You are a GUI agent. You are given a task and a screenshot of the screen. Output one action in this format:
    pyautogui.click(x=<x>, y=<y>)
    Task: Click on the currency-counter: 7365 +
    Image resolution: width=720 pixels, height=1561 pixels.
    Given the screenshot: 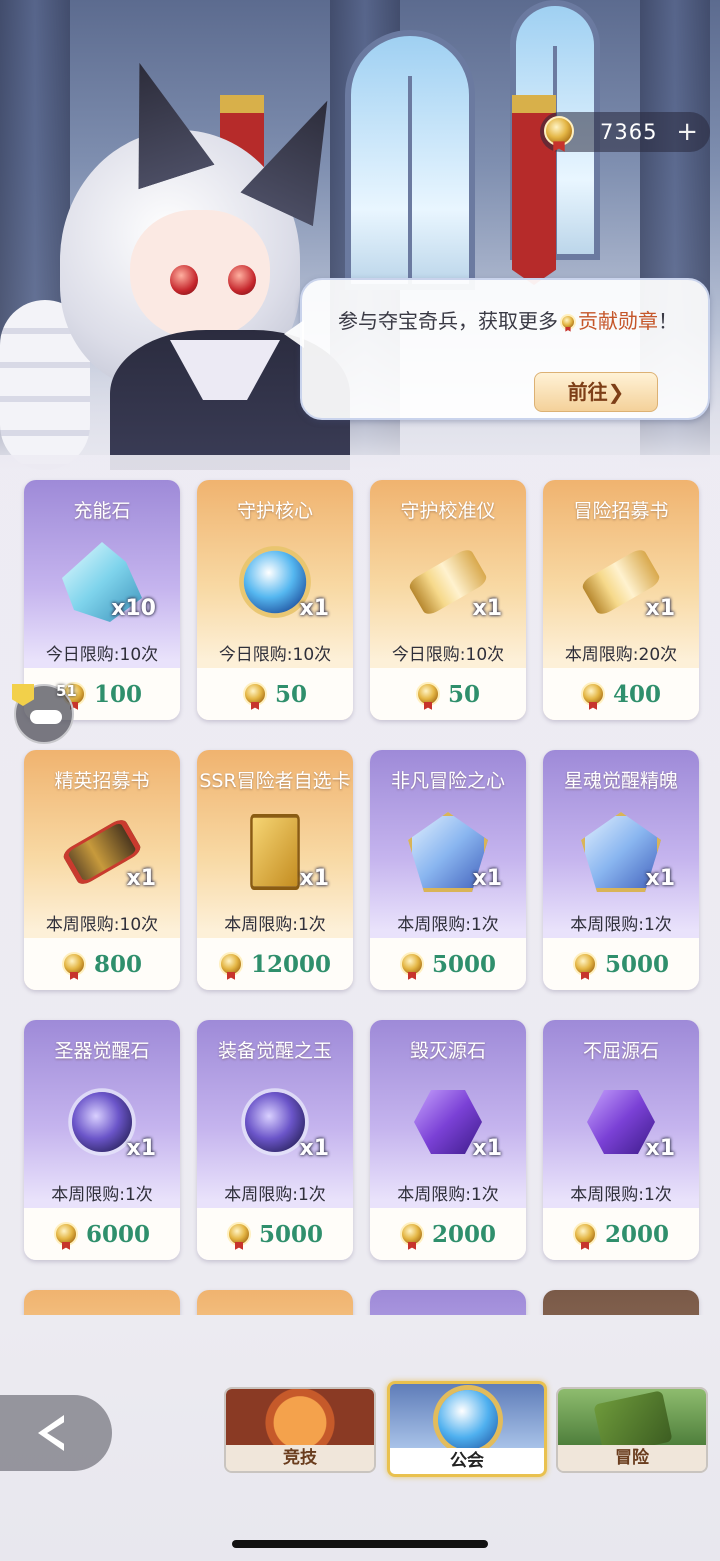 What is the action you would take?
    pyautogui.click(x=625, y=132)
    